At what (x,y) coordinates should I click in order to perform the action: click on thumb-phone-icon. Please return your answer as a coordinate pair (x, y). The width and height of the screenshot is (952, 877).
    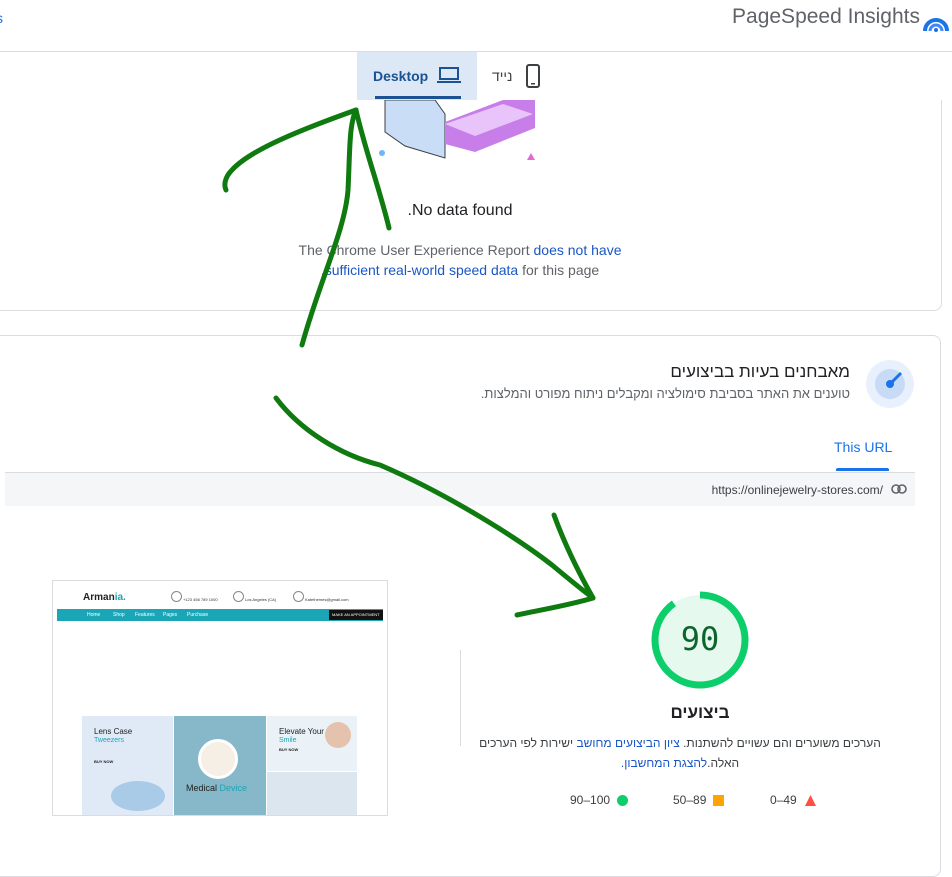
    Looking at the image, I should click on (176, 596).